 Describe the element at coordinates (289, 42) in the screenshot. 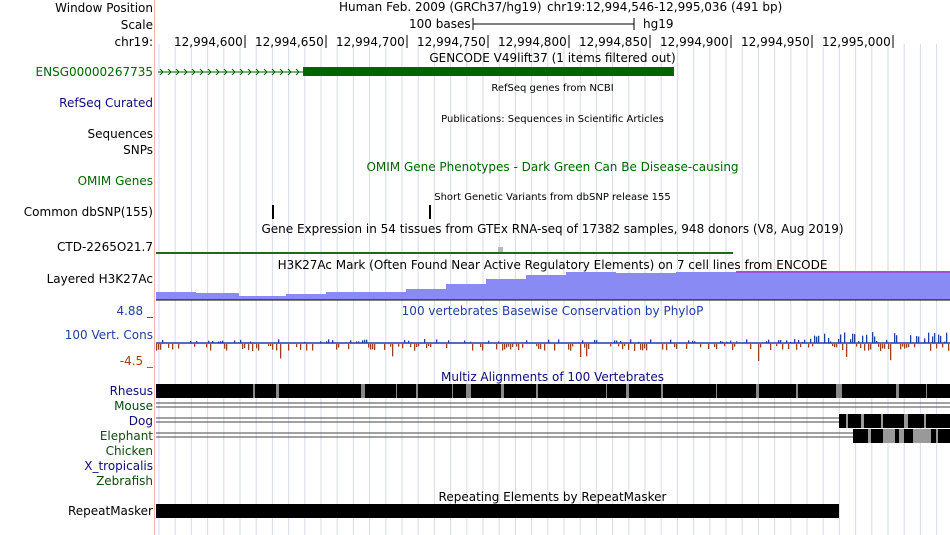

I see `ruler-tick-label: 12,994,650` at that location.